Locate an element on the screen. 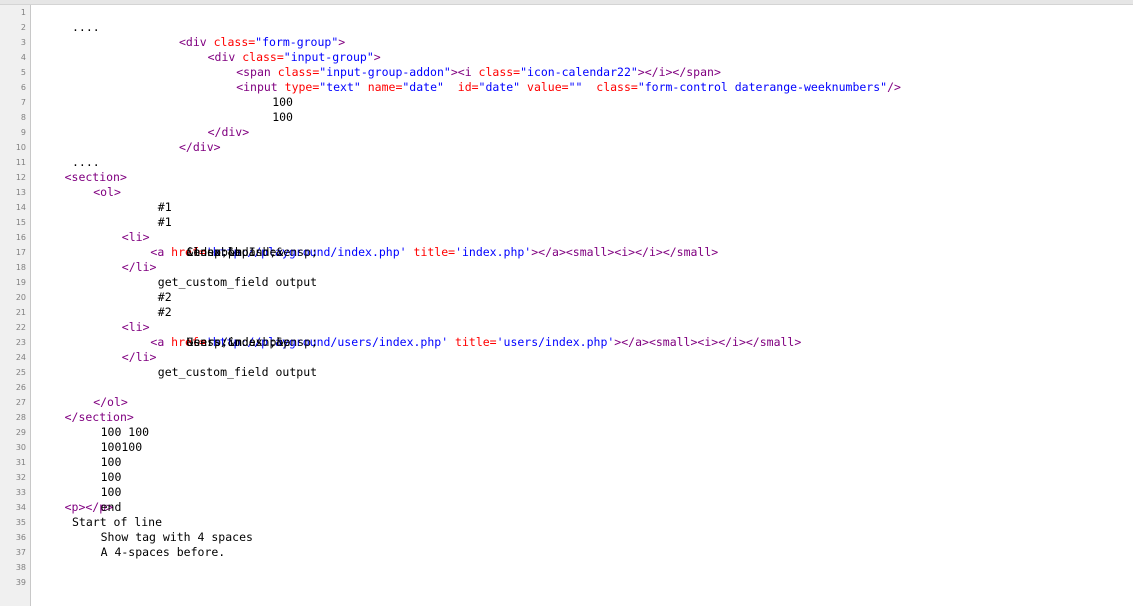 This screenshot has height=606, width=1133. code-token: <ol> is located at coordinates (107, 192).